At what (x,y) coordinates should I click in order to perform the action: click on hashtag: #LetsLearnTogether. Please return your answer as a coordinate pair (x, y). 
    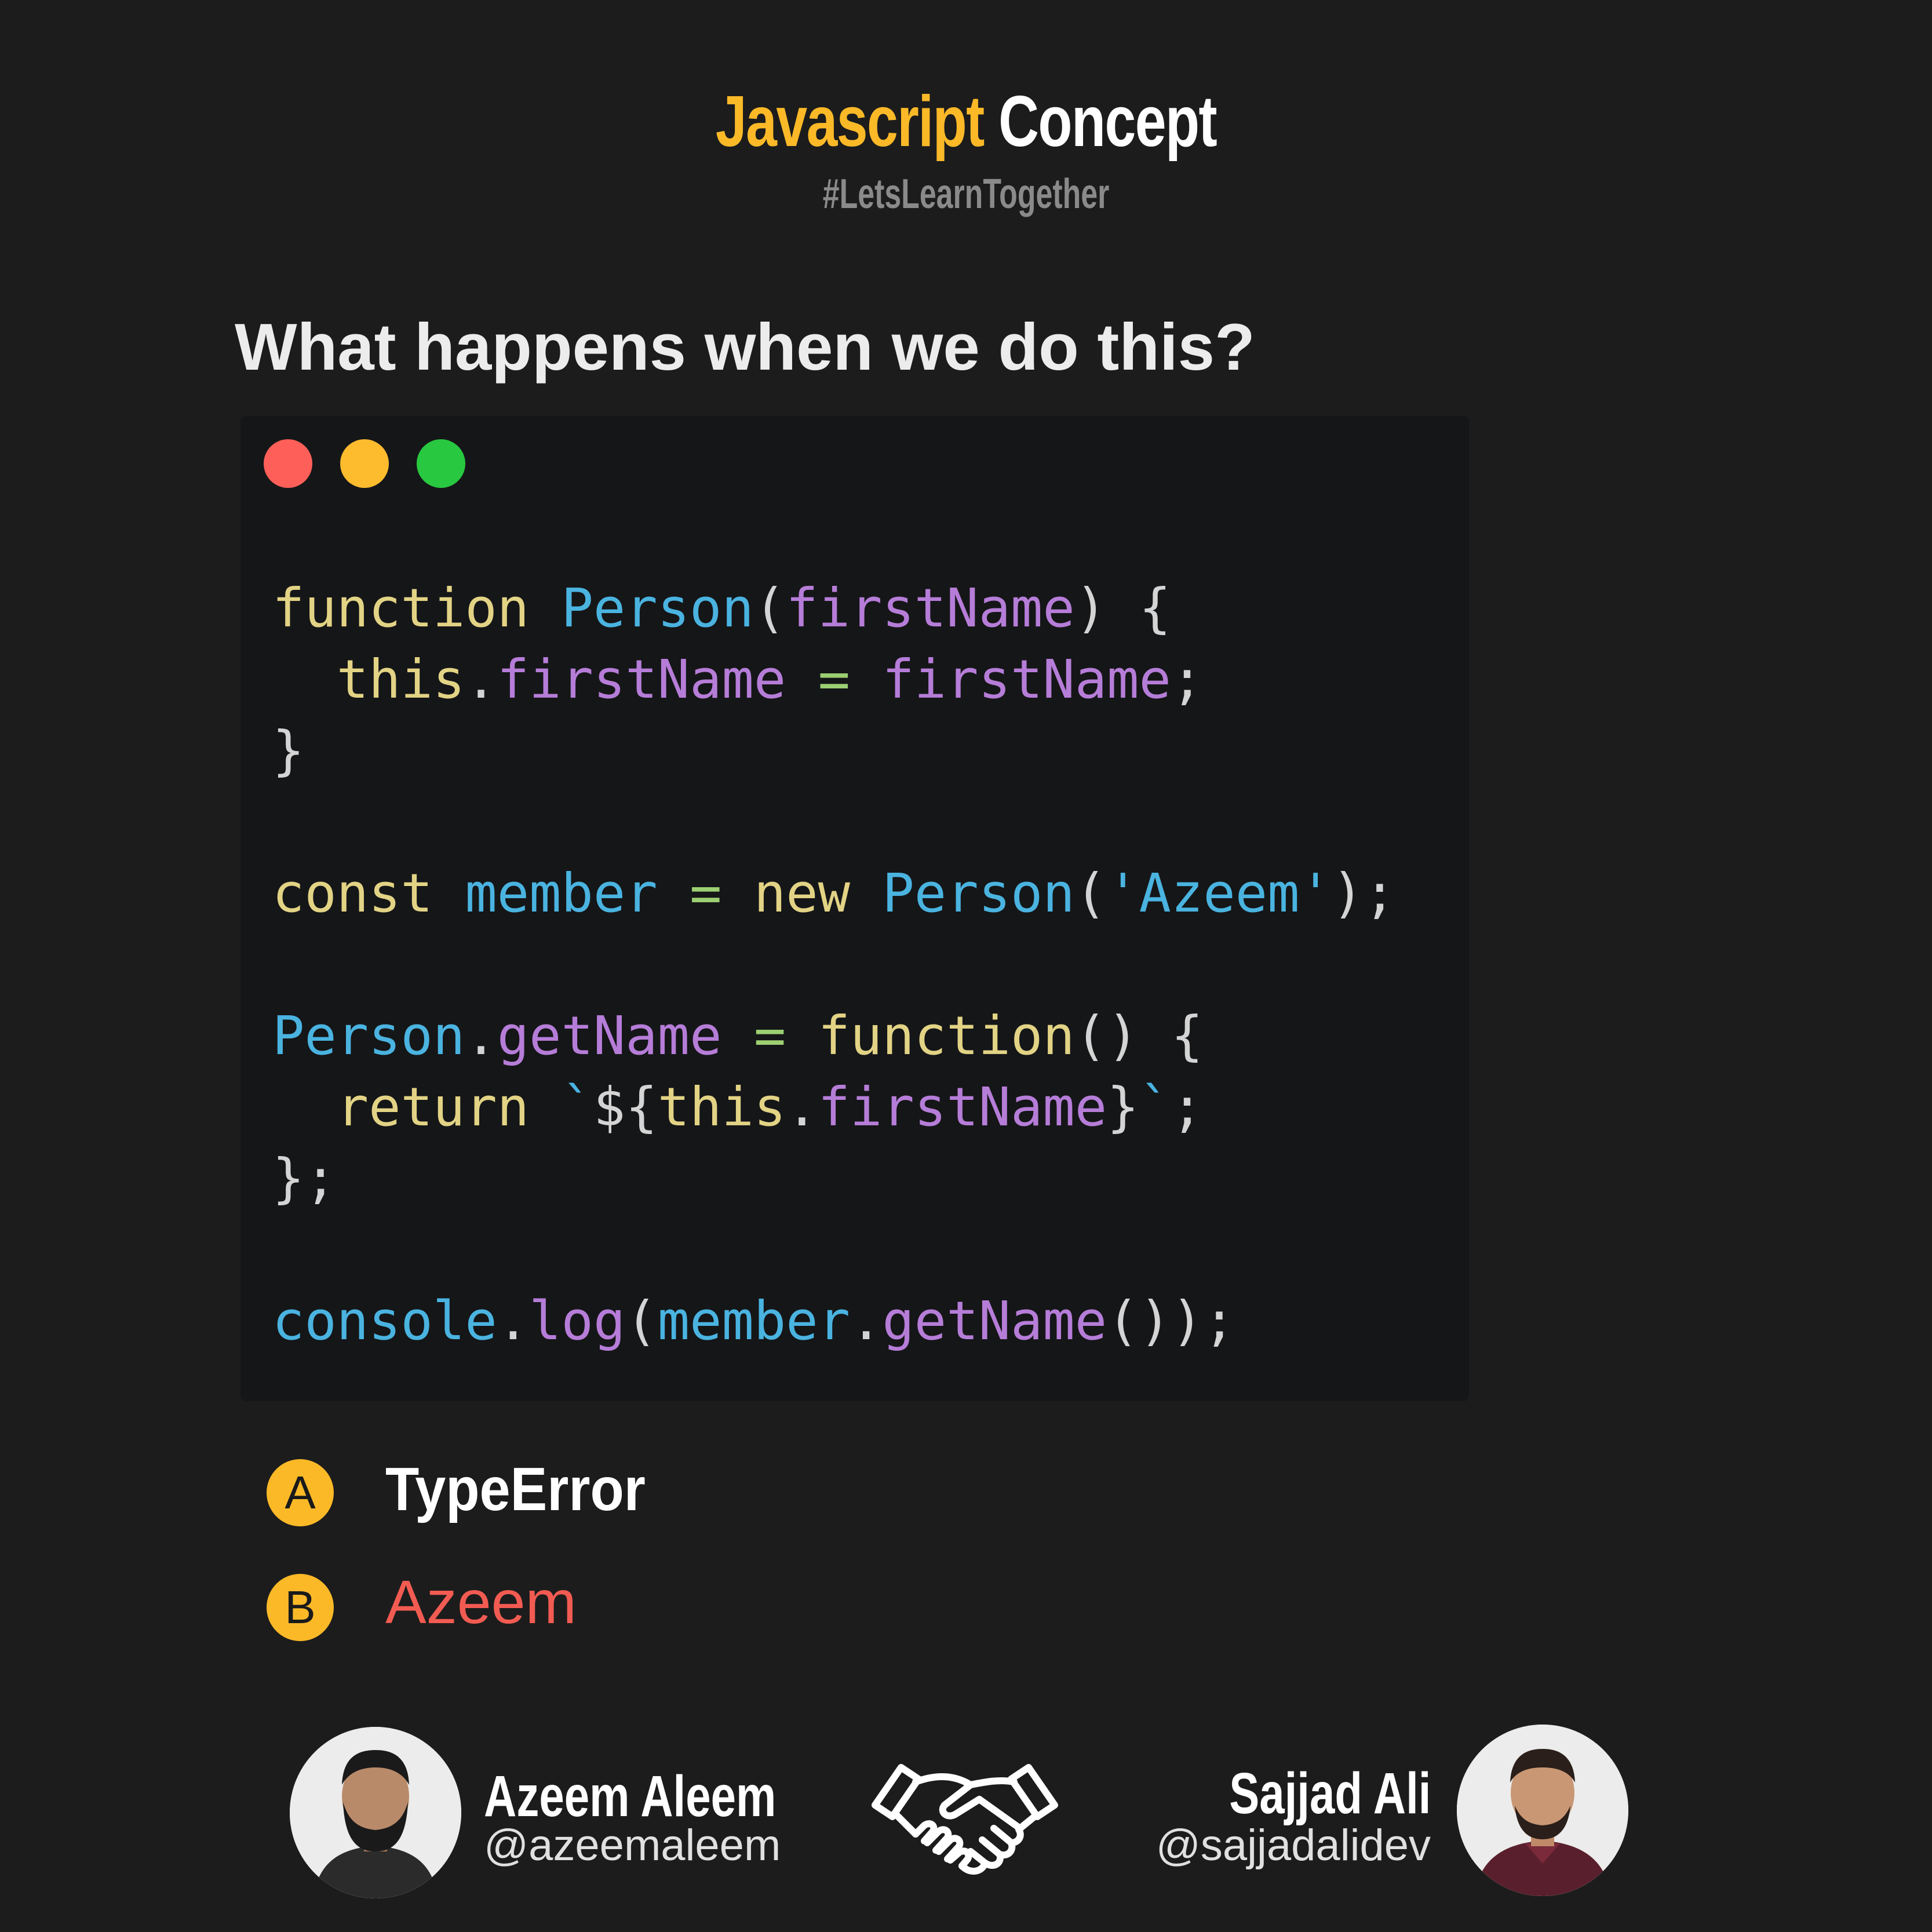
    Looking at the image, I should click on (966, 194).